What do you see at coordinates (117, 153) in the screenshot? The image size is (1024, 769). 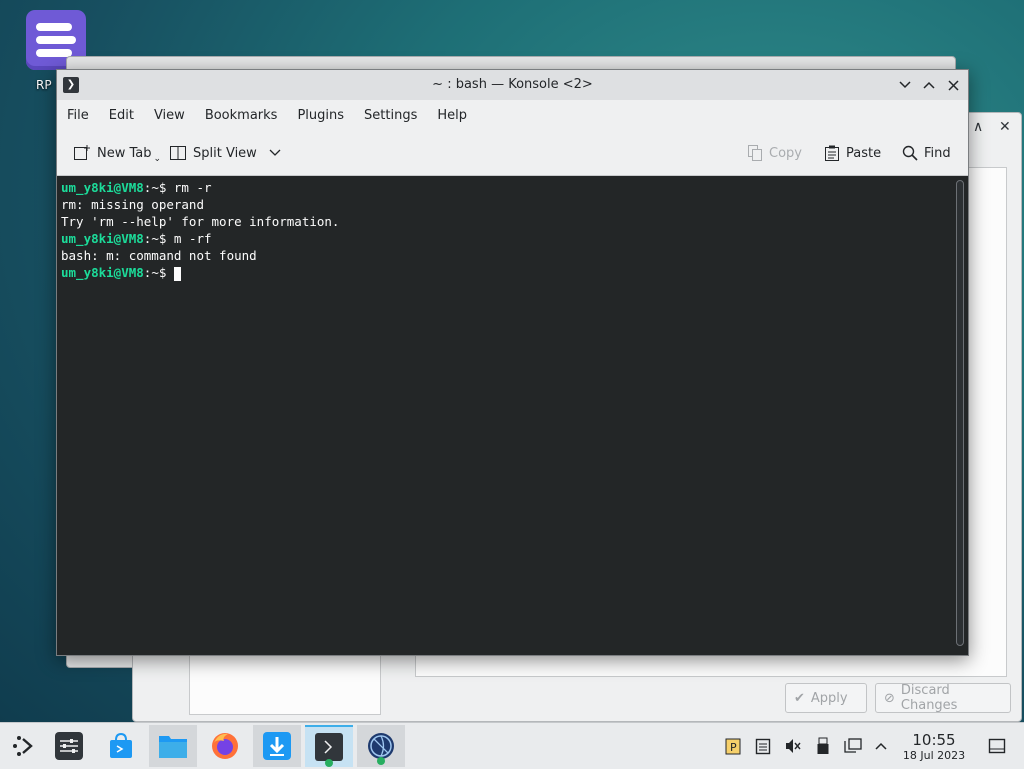 I see `new-tab-button: New Tab ⌄` at bounding box center [117, 153].